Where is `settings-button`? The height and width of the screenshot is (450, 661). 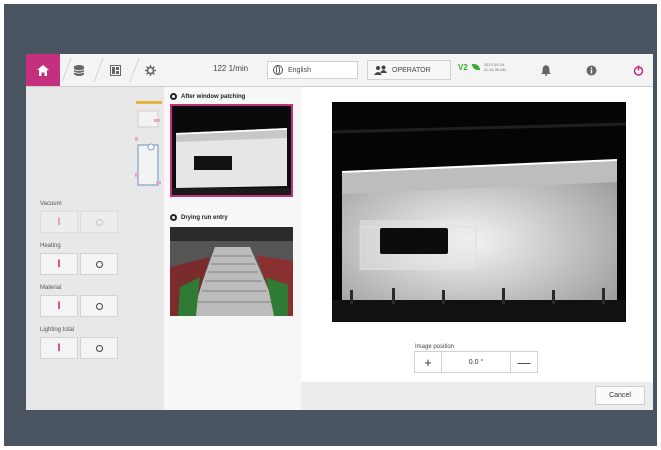
settings-button is located at coordinates (150, 70).